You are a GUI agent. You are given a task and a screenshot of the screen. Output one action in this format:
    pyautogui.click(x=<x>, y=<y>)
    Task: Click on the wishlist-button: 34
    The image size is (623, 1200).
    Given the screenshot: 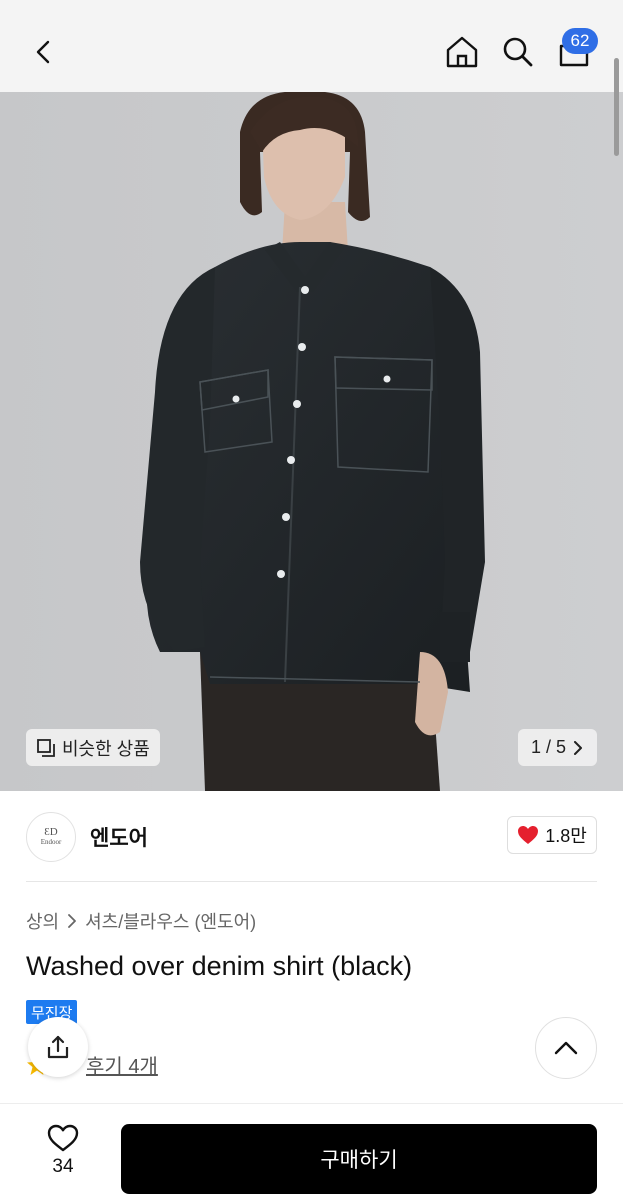 What is the action you would take?
    pyautogui.click(x=63, y=1157)
    